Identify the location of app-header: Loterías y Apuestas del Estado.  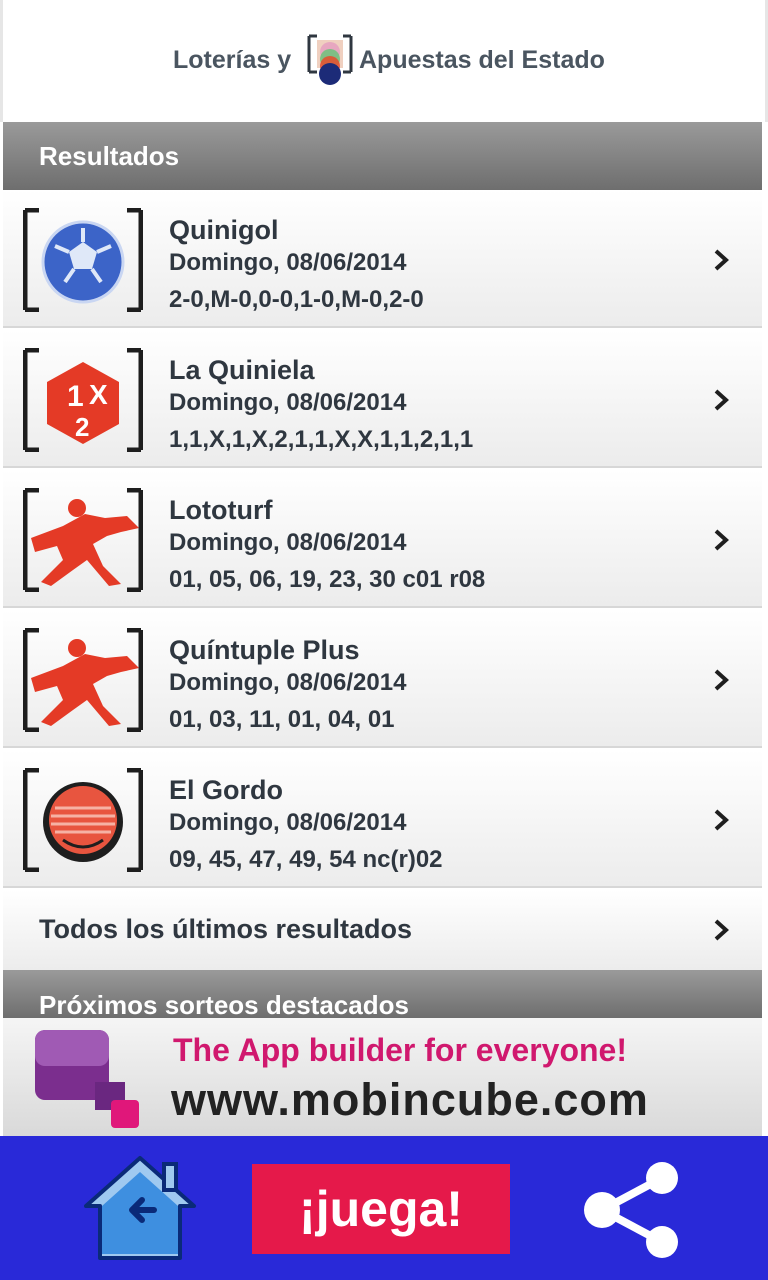
(384, 61).